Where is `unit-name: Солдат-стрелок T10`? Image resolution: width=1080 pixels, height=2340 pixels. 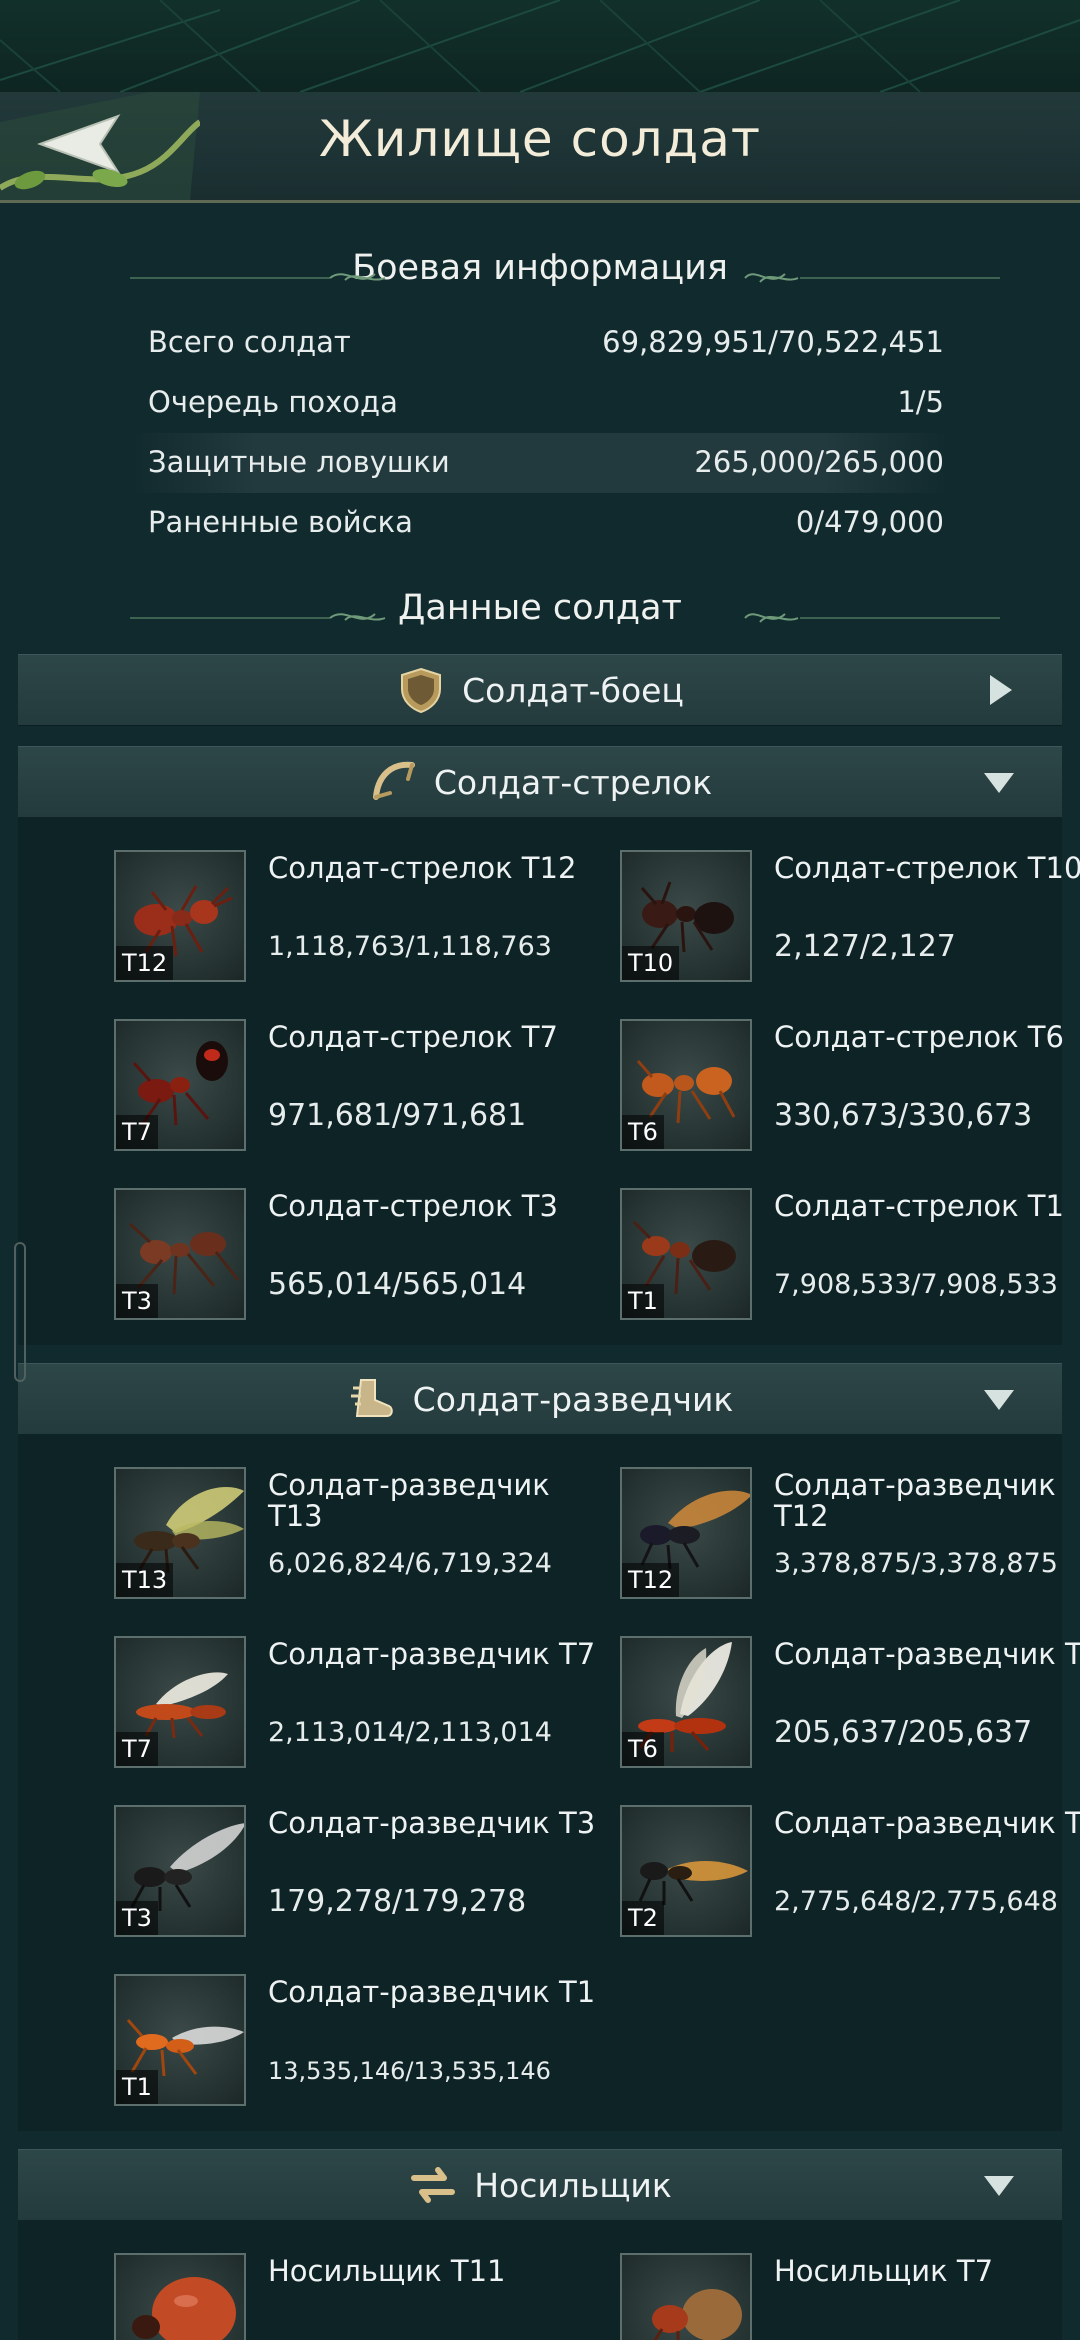
unit-name: Солдат-стрелок T10 is located at coordinates (927, 868).